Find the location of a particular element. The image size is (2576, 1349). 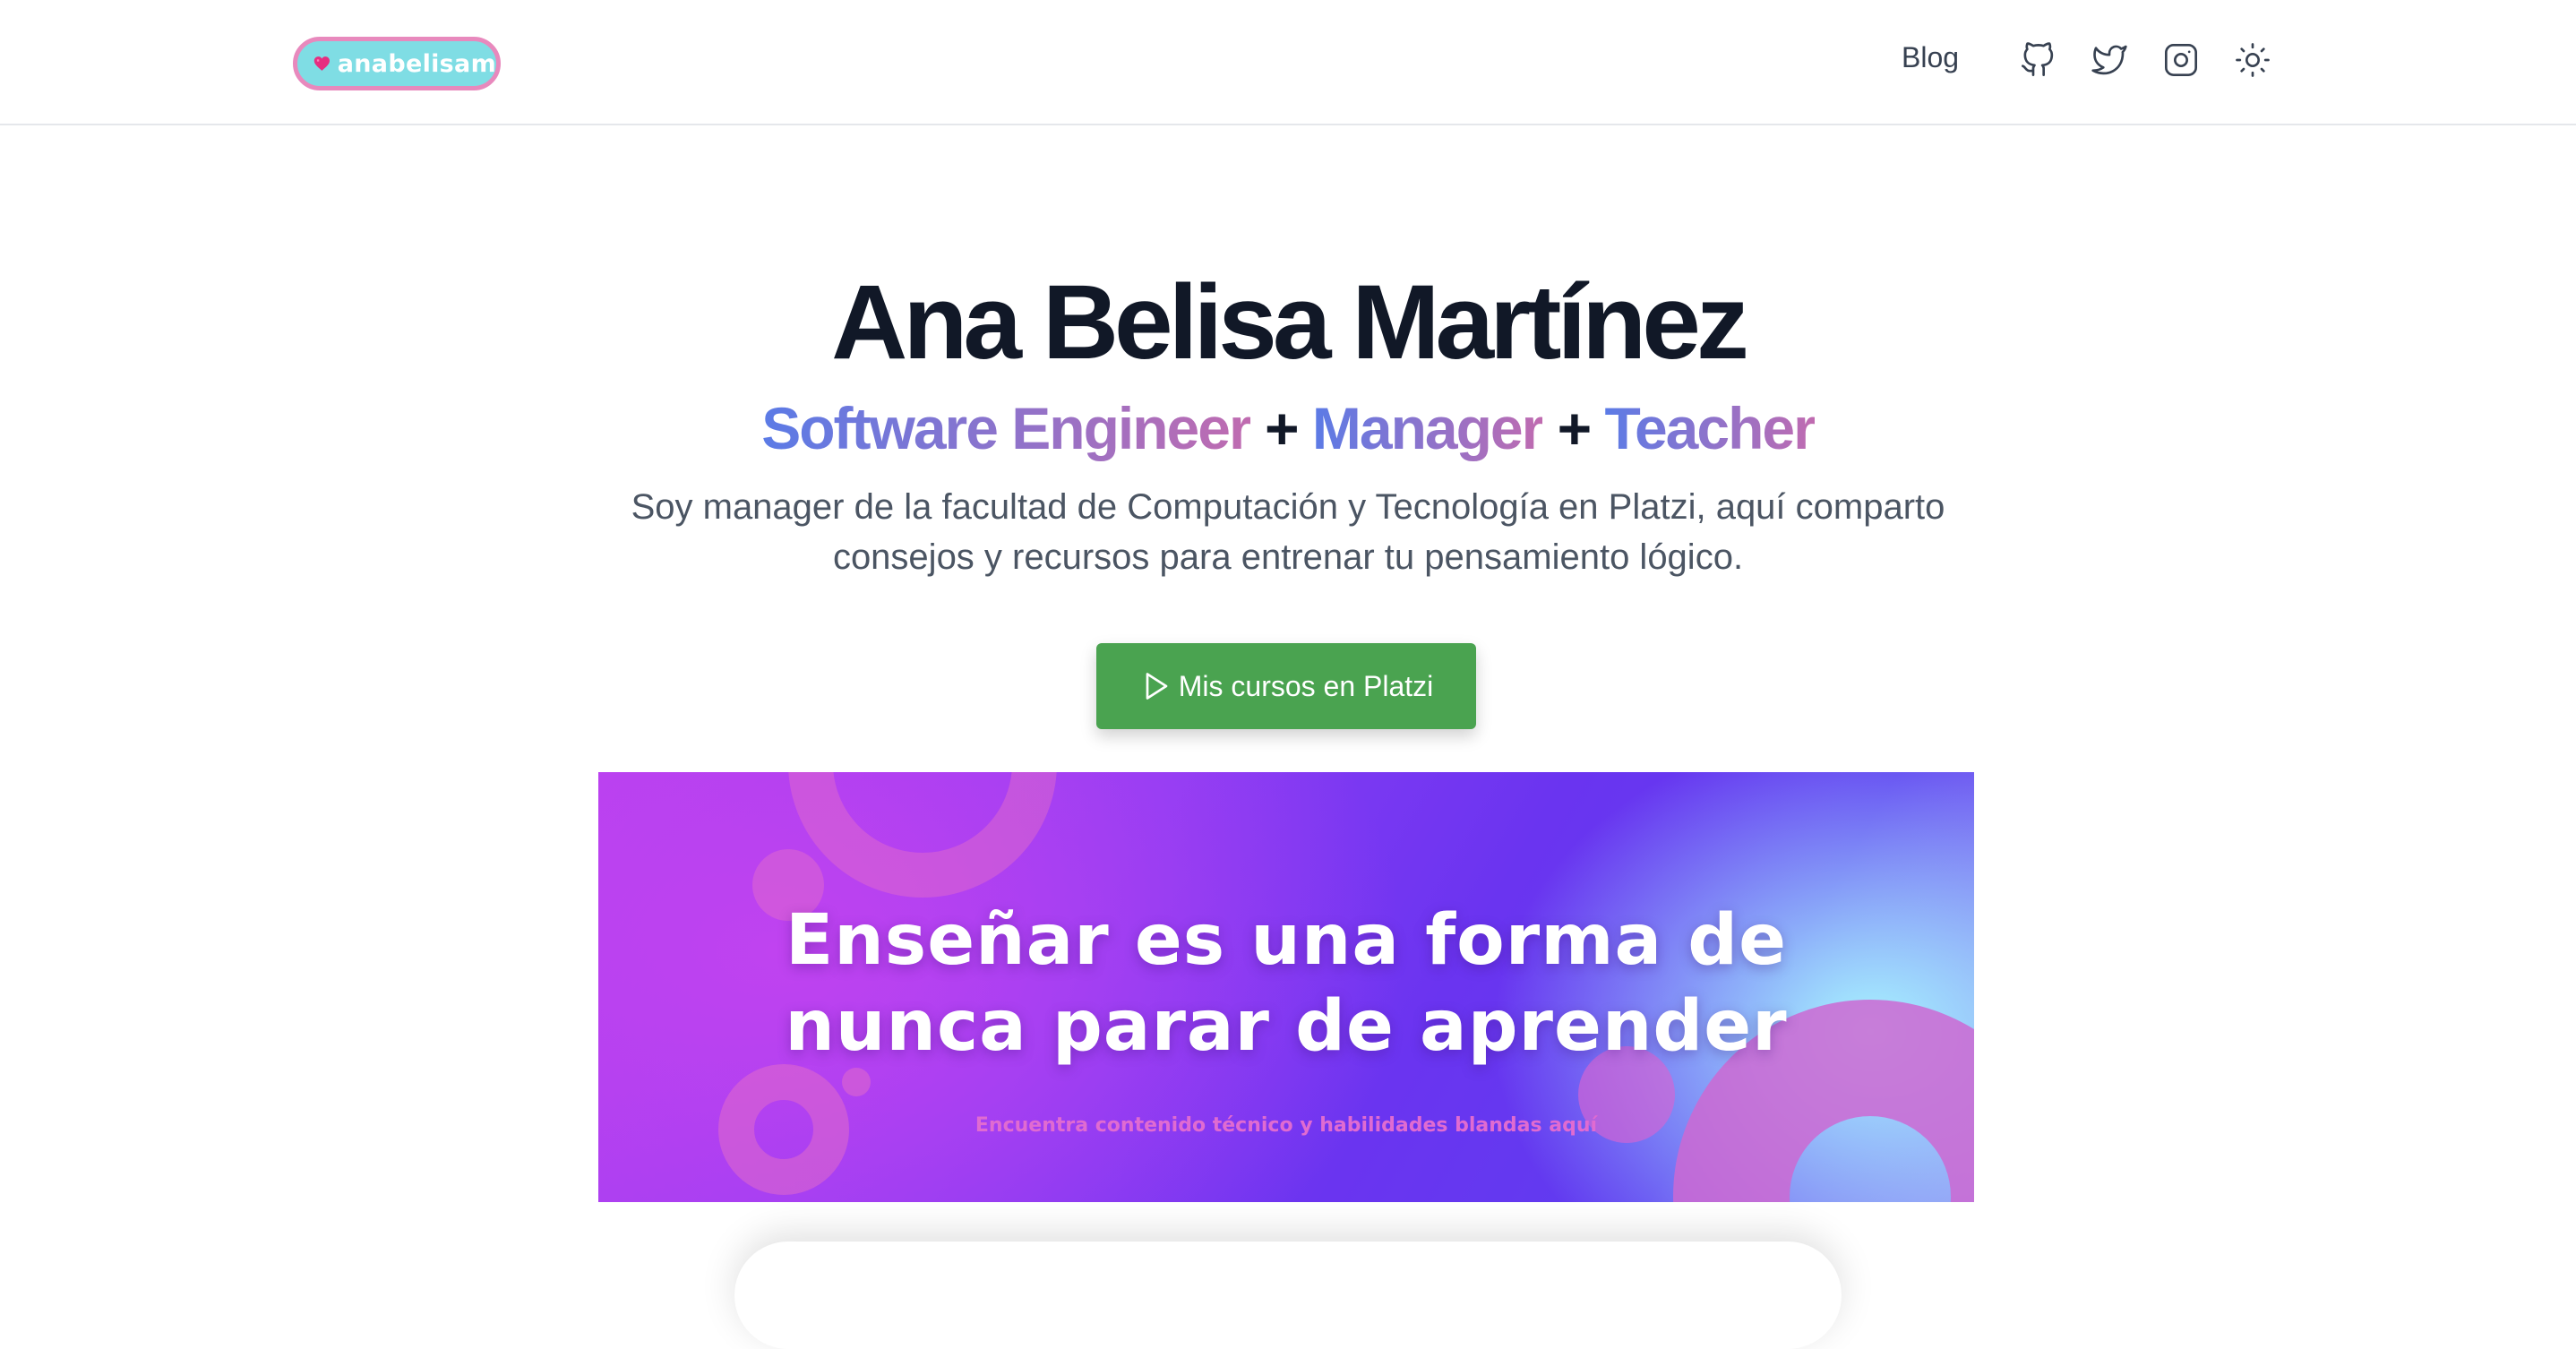

twitter-link is located at coordinates (2109, 60).